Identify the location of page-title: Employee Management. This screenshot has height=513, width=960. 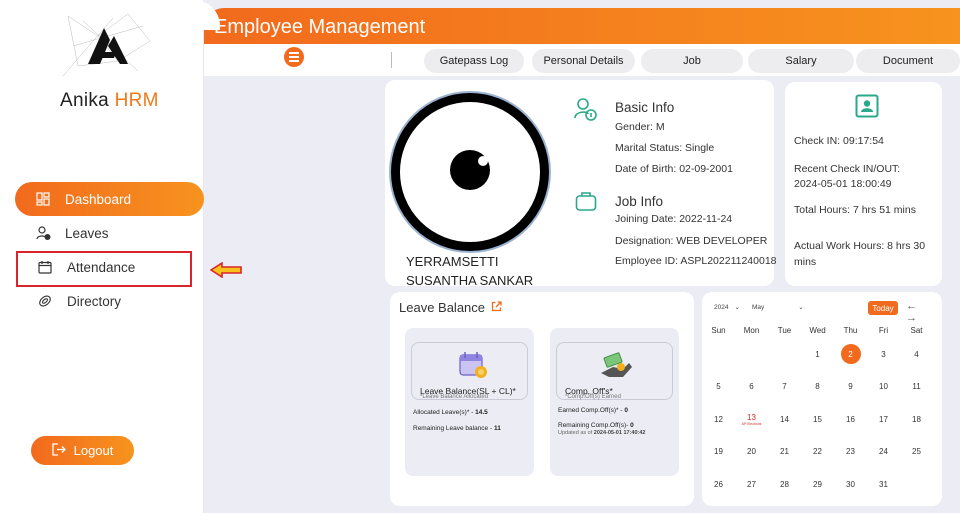
(320, 27).